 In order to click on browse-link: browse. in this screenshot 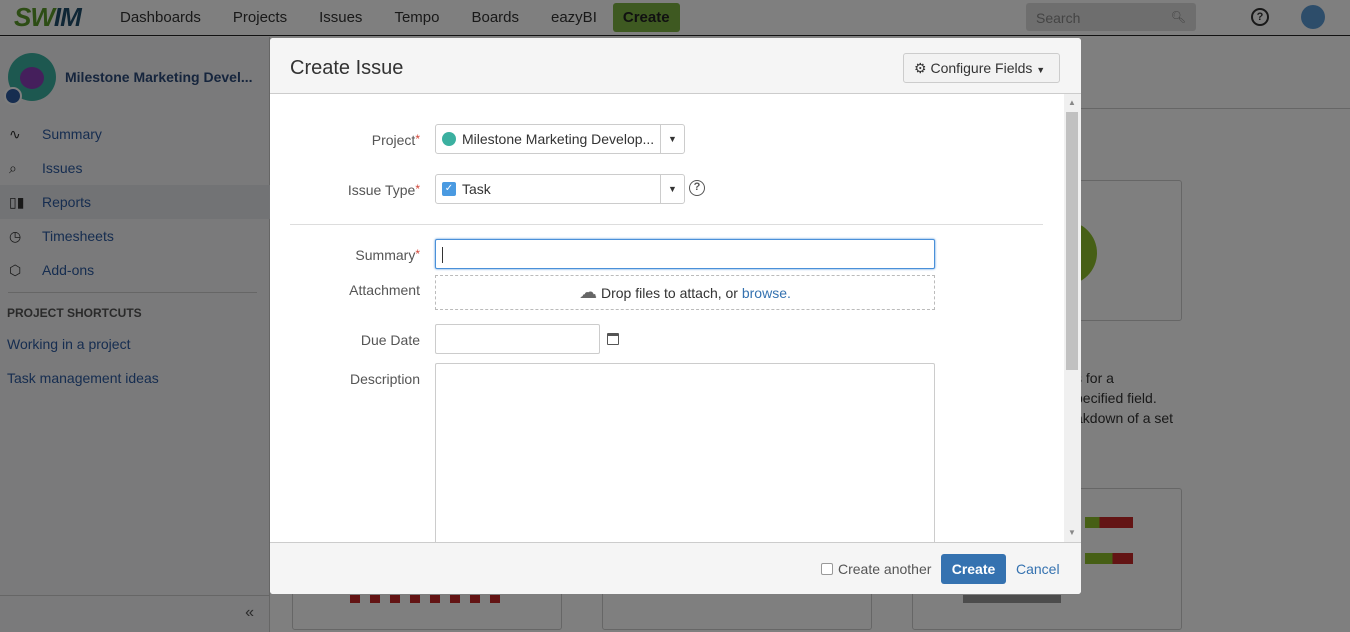, I will do `click(766, 293)`.